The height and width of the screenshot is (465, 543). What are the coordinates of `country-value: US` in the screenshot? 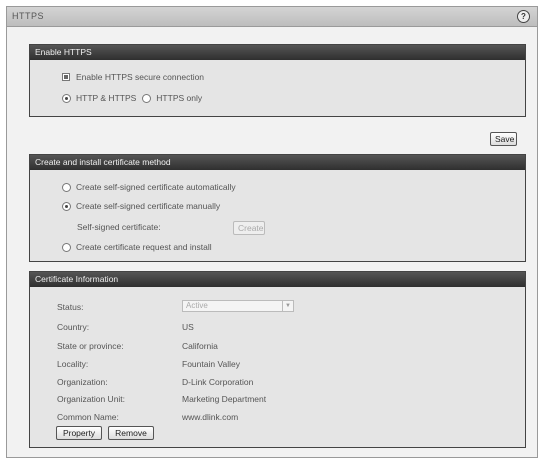 It's located at (188, 327).